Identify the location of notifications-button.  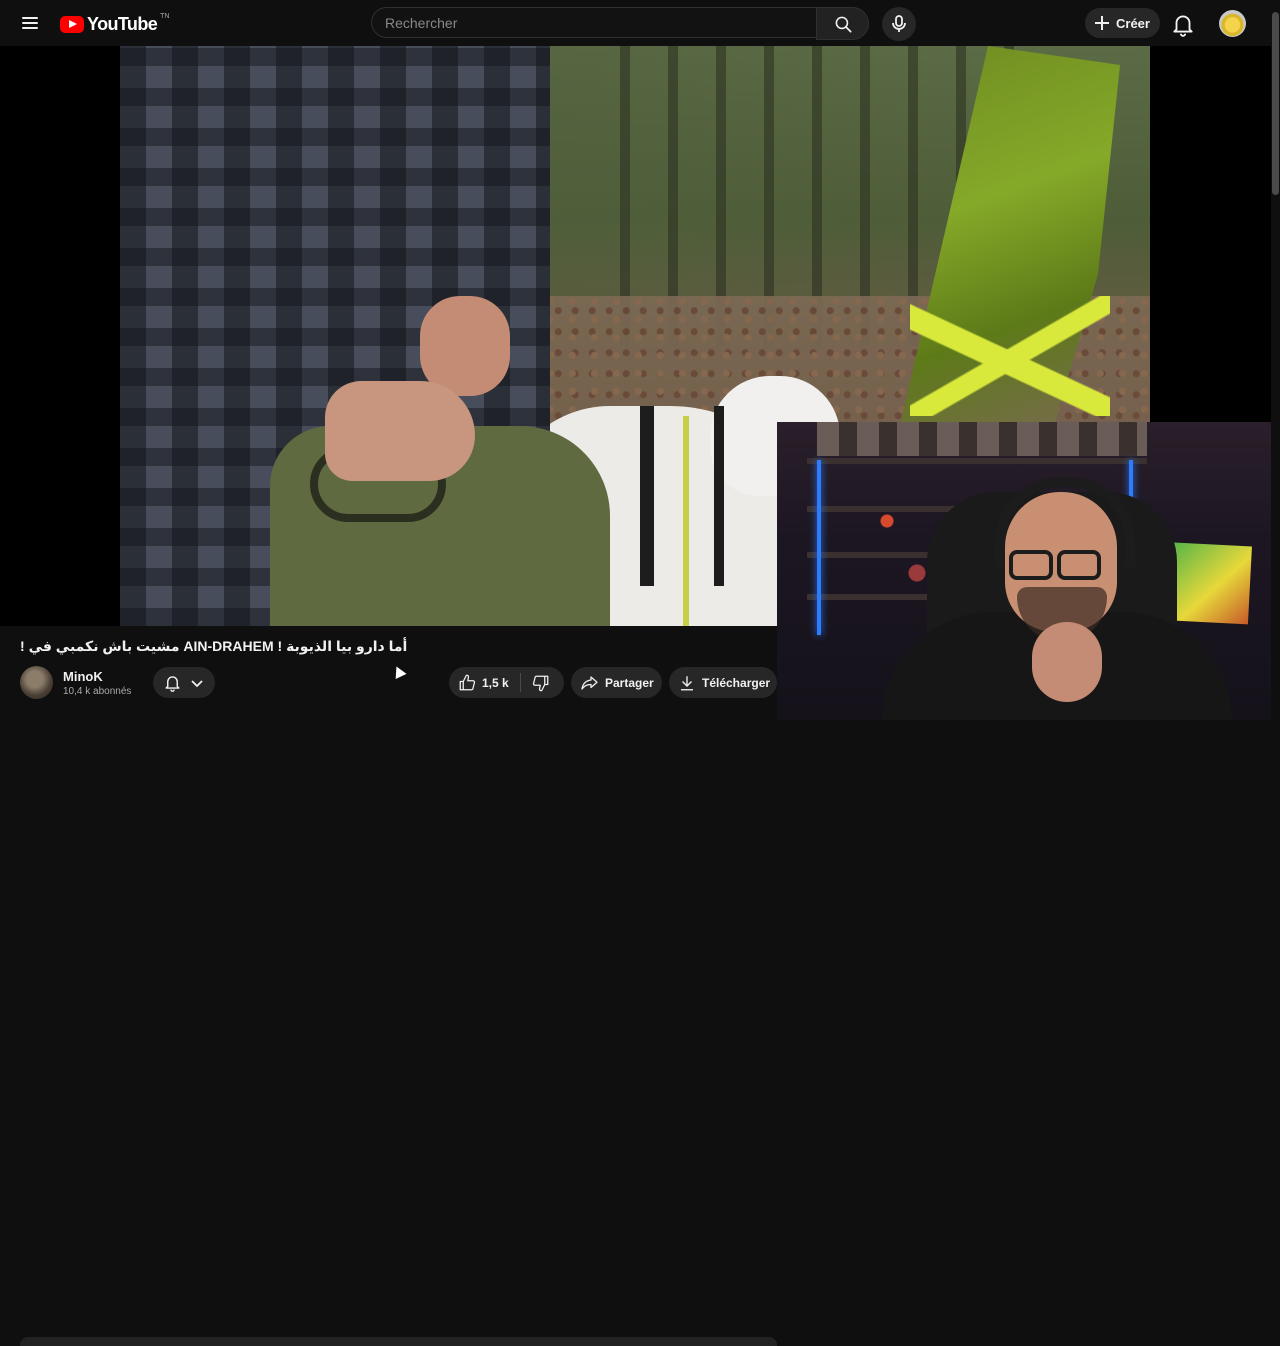
(1183, 24).